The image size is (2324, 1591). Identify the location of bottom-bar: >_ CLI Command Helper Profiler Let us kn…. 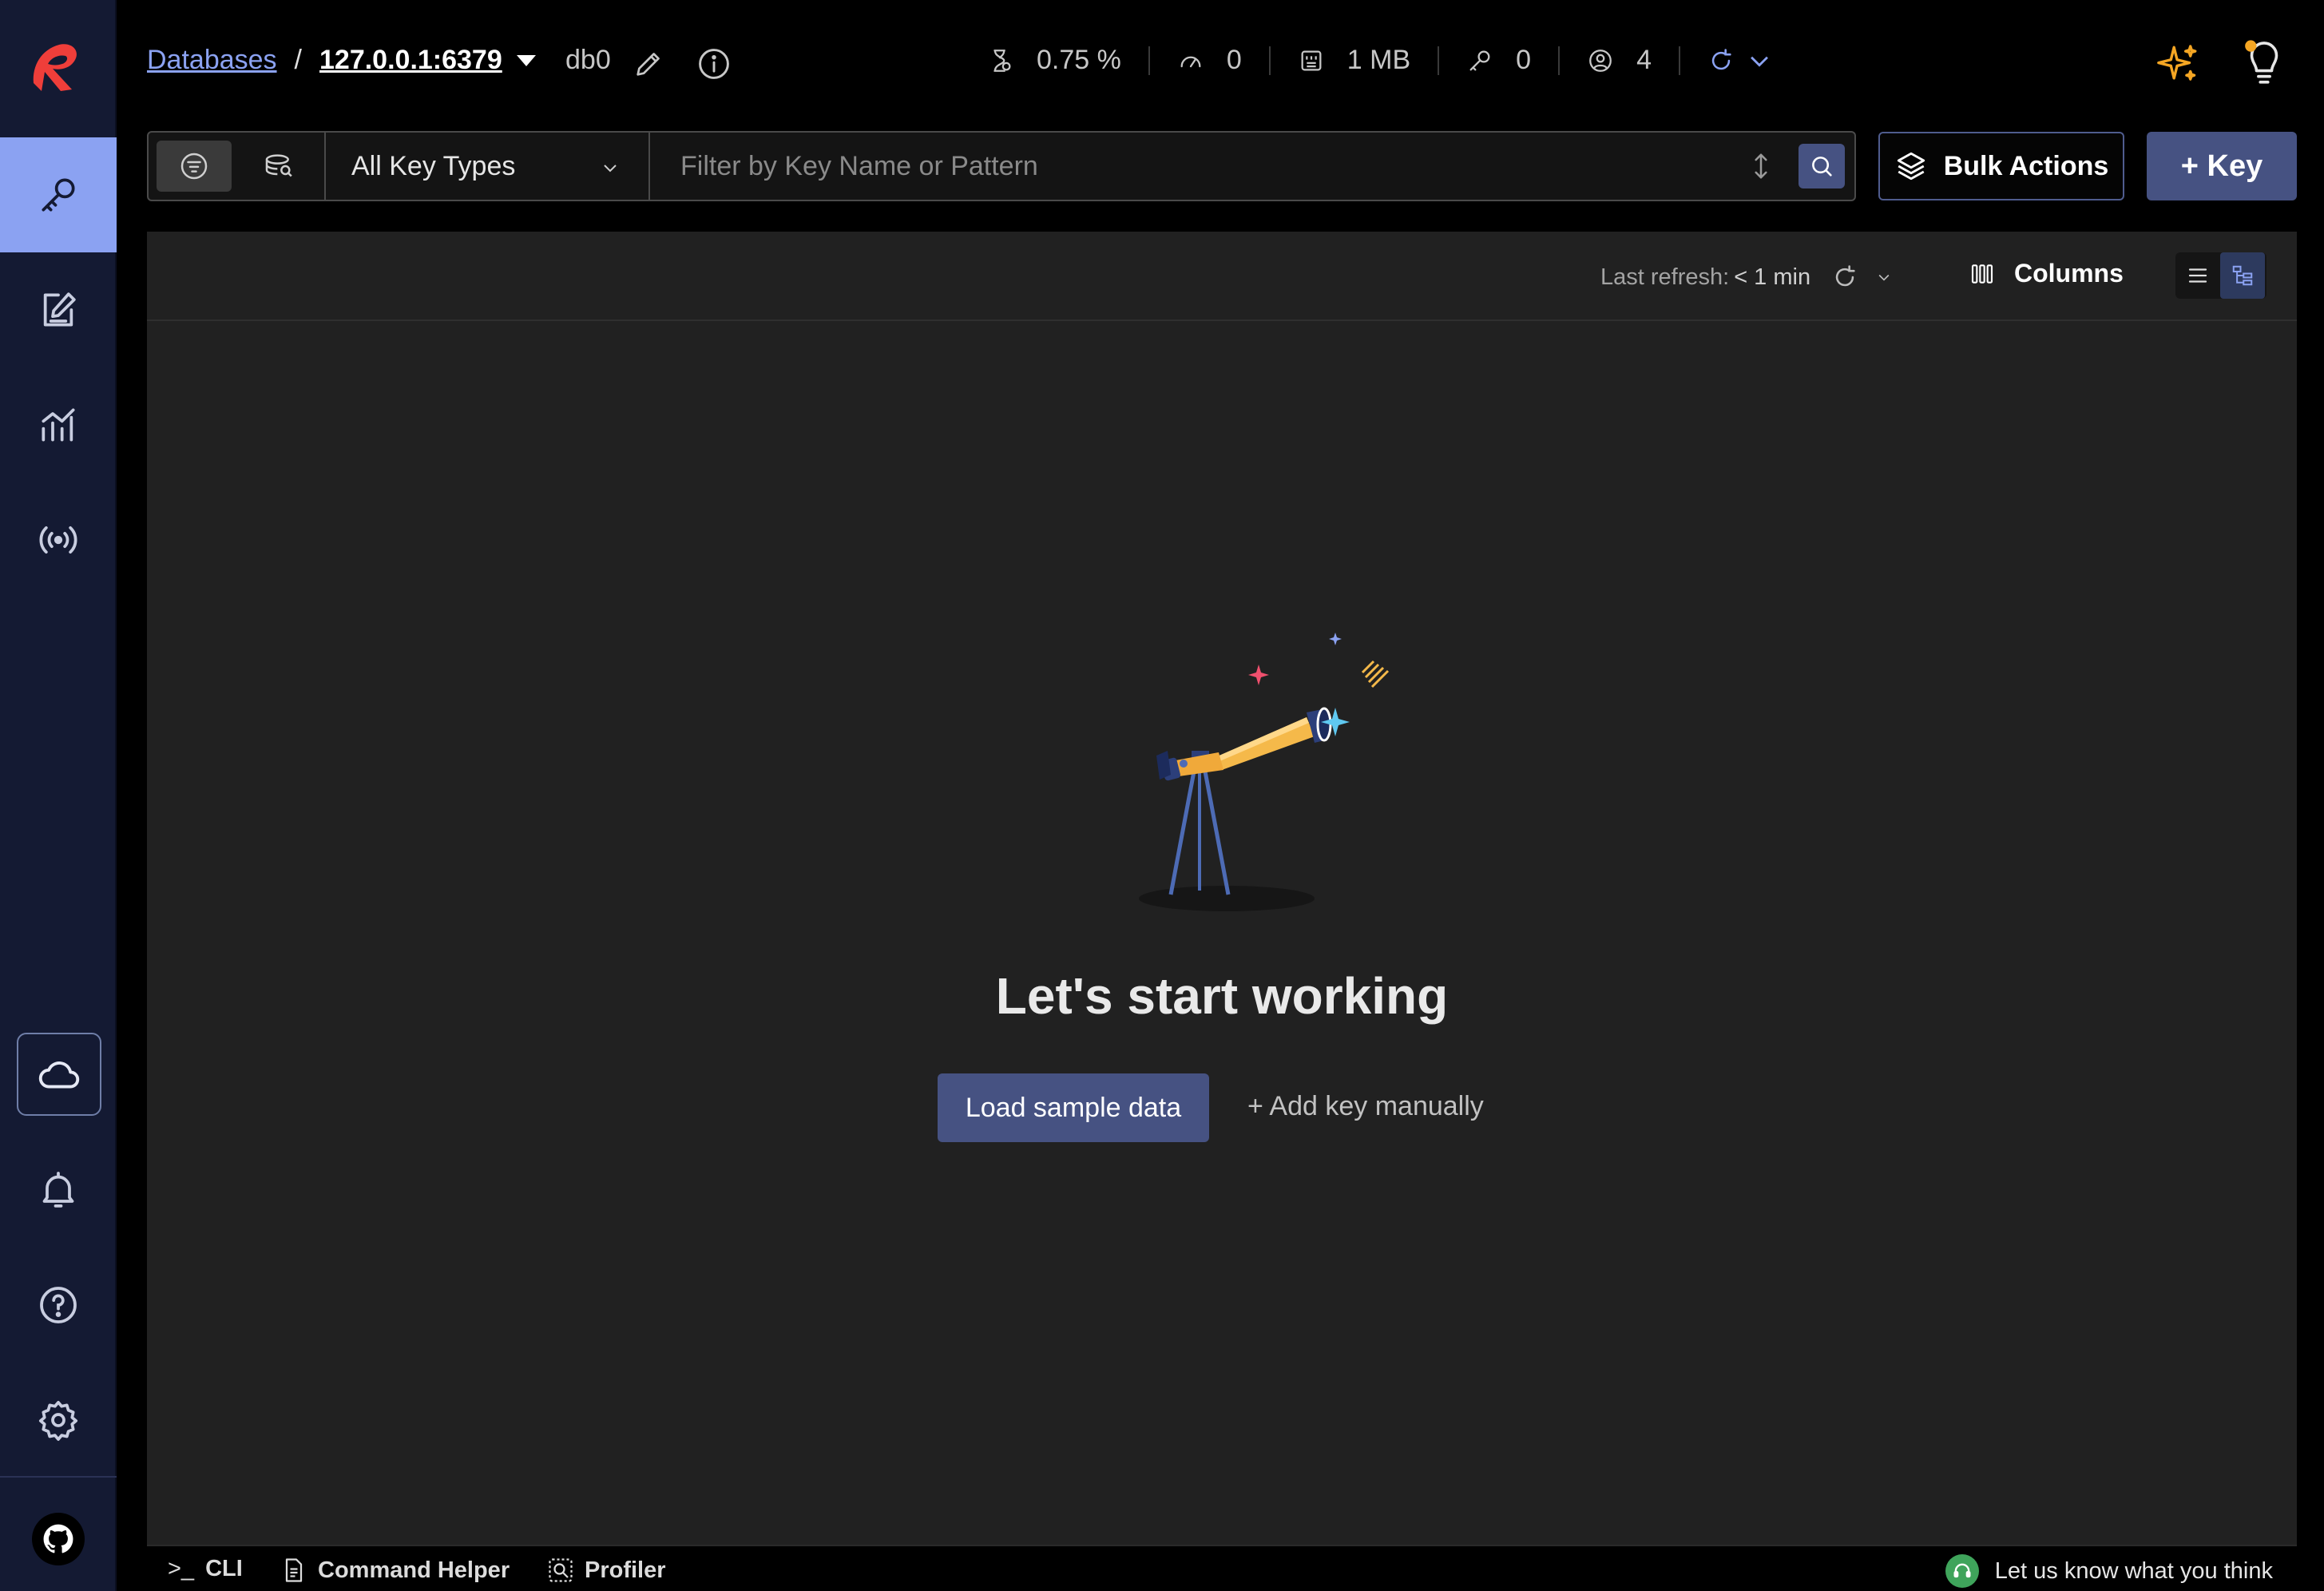
(1222, 1568).